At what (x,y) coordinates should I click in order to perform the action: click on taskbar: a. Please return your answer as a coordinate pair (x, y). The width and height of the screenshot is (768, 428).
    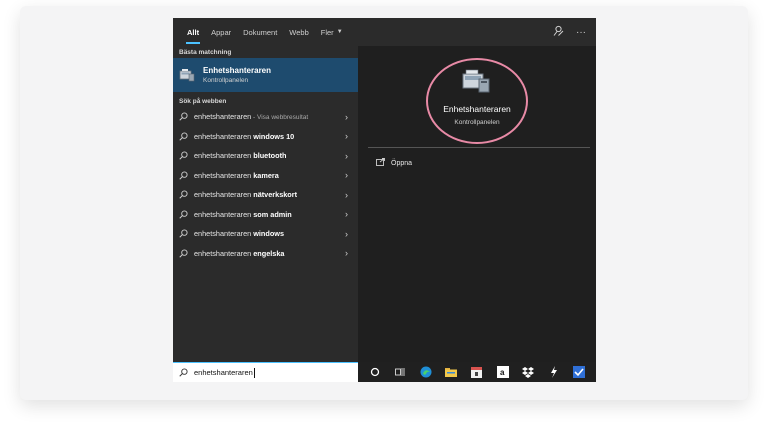
    Looking at the image, I should click on (477, 372).